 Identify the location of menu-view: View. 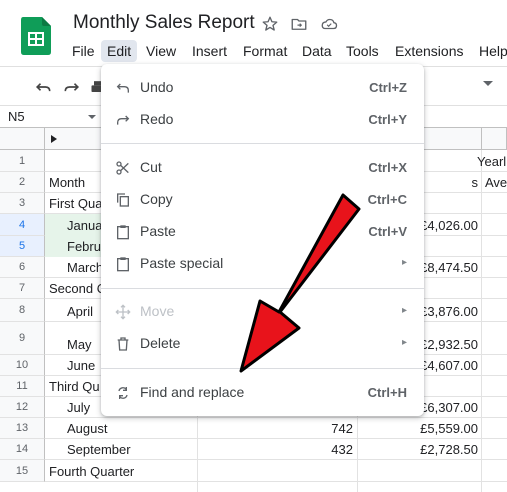
(161, 51).